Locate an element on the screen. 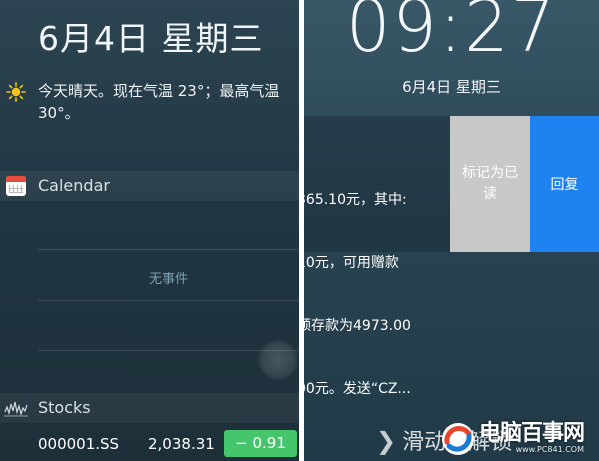  notification-line: 预存款为4973.00 is located at coordinates (357, 326).